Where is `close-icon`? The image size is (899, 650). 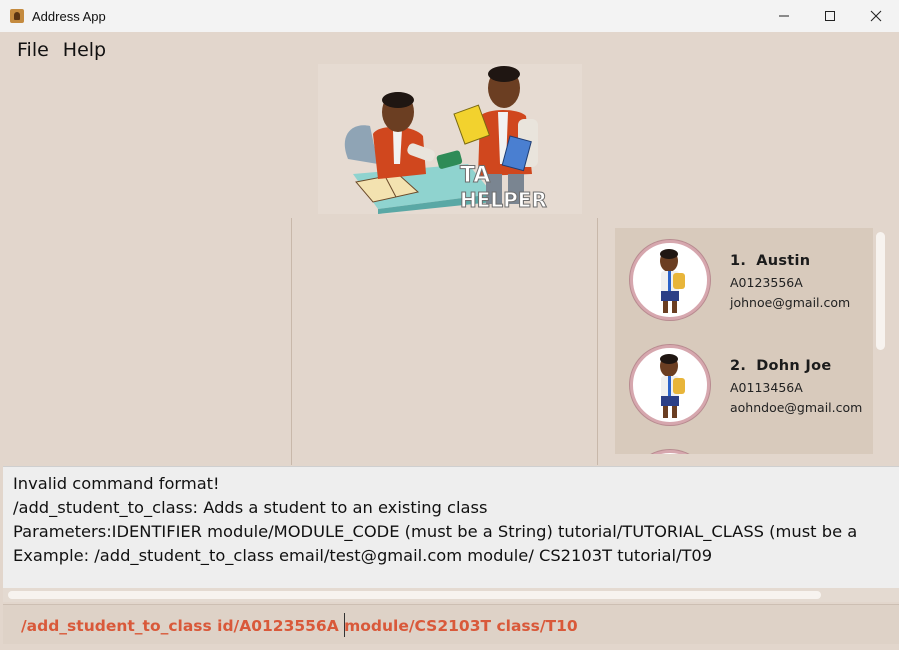
close-icon is located at coordinates (876, 16).